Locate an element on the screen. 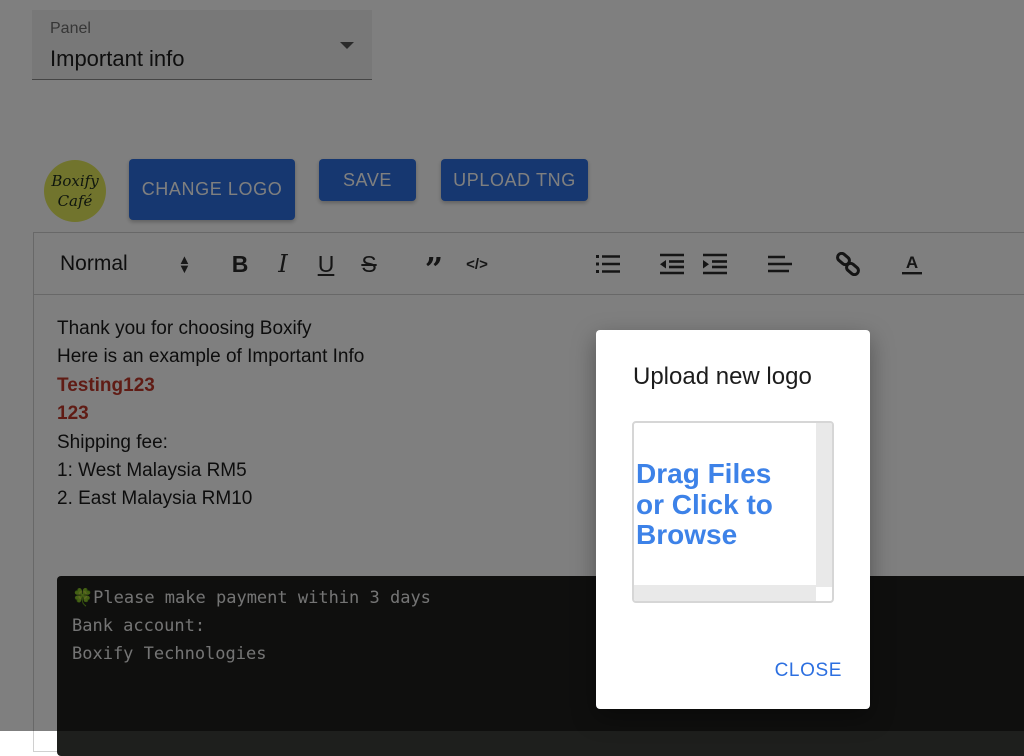 This screenshot has height=756, width=1024. file-dropzone: Drag Files or Click to Browse is located at coordinates (733, 512).